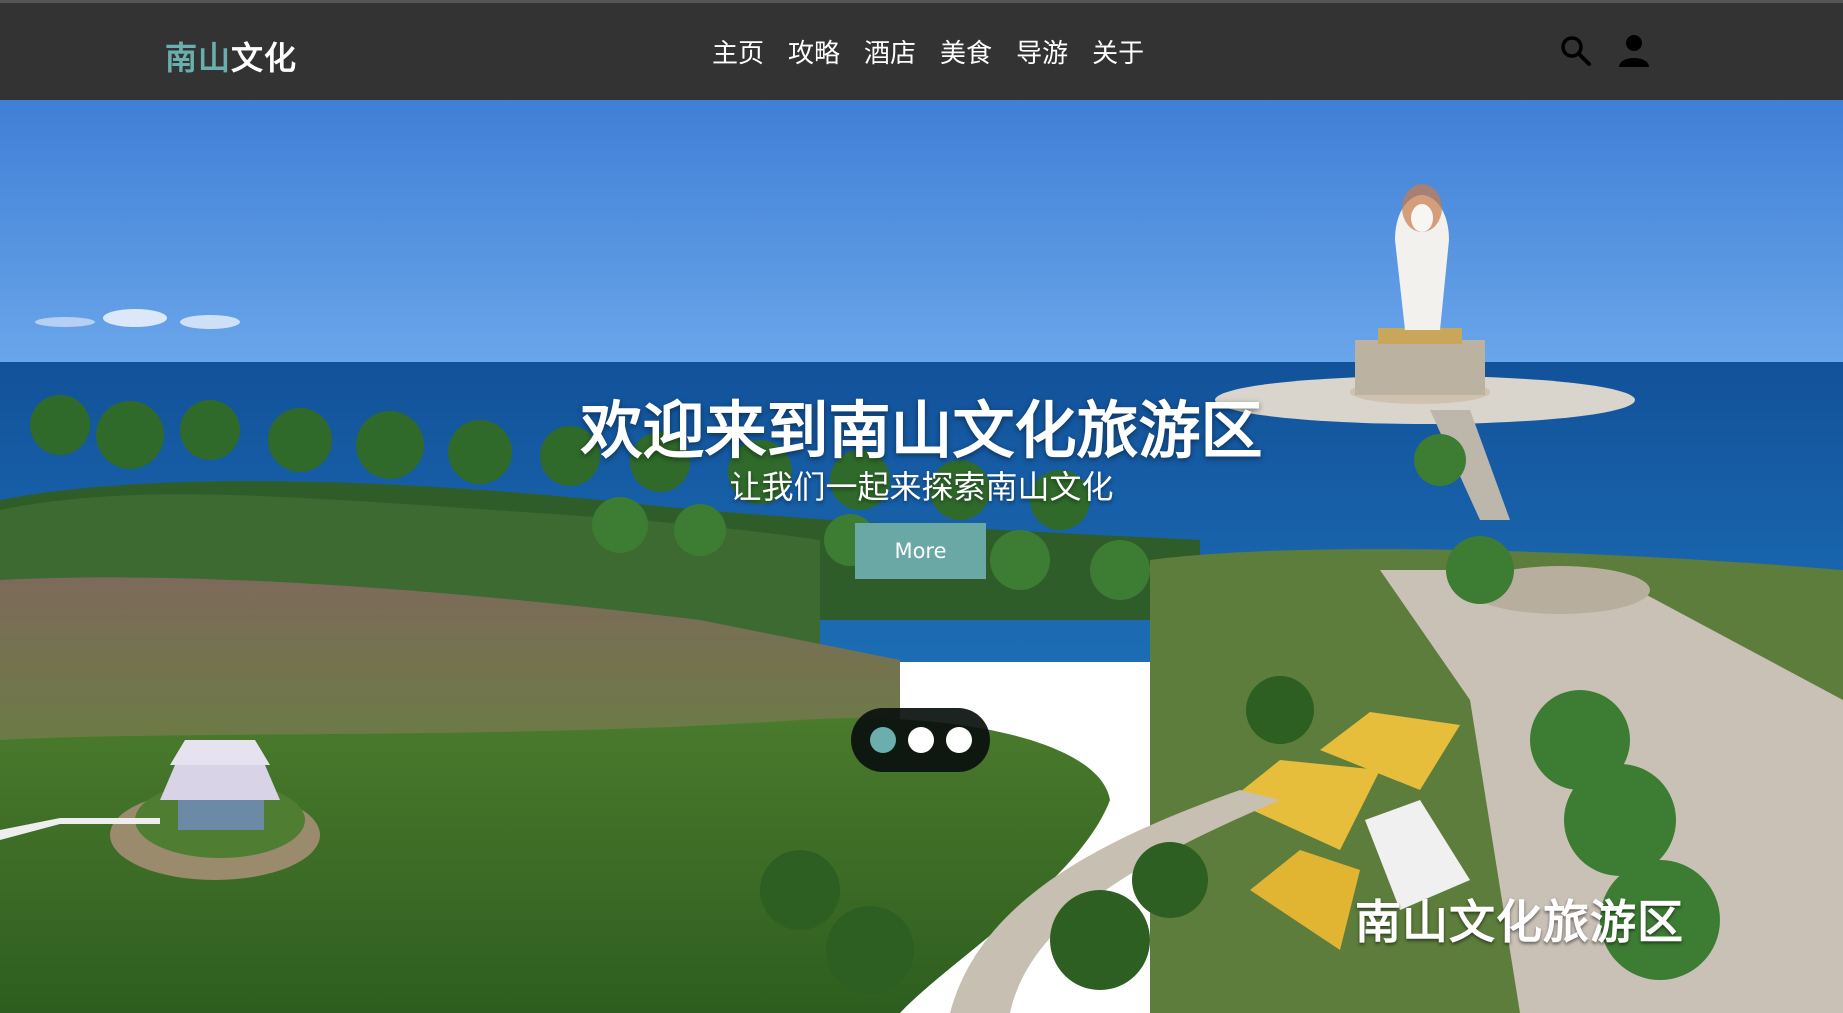 This screenshot has height=1013, width=1843. I want to click on hero-subtitle: 让我们一起来探索南山文化, so click(921, 487).